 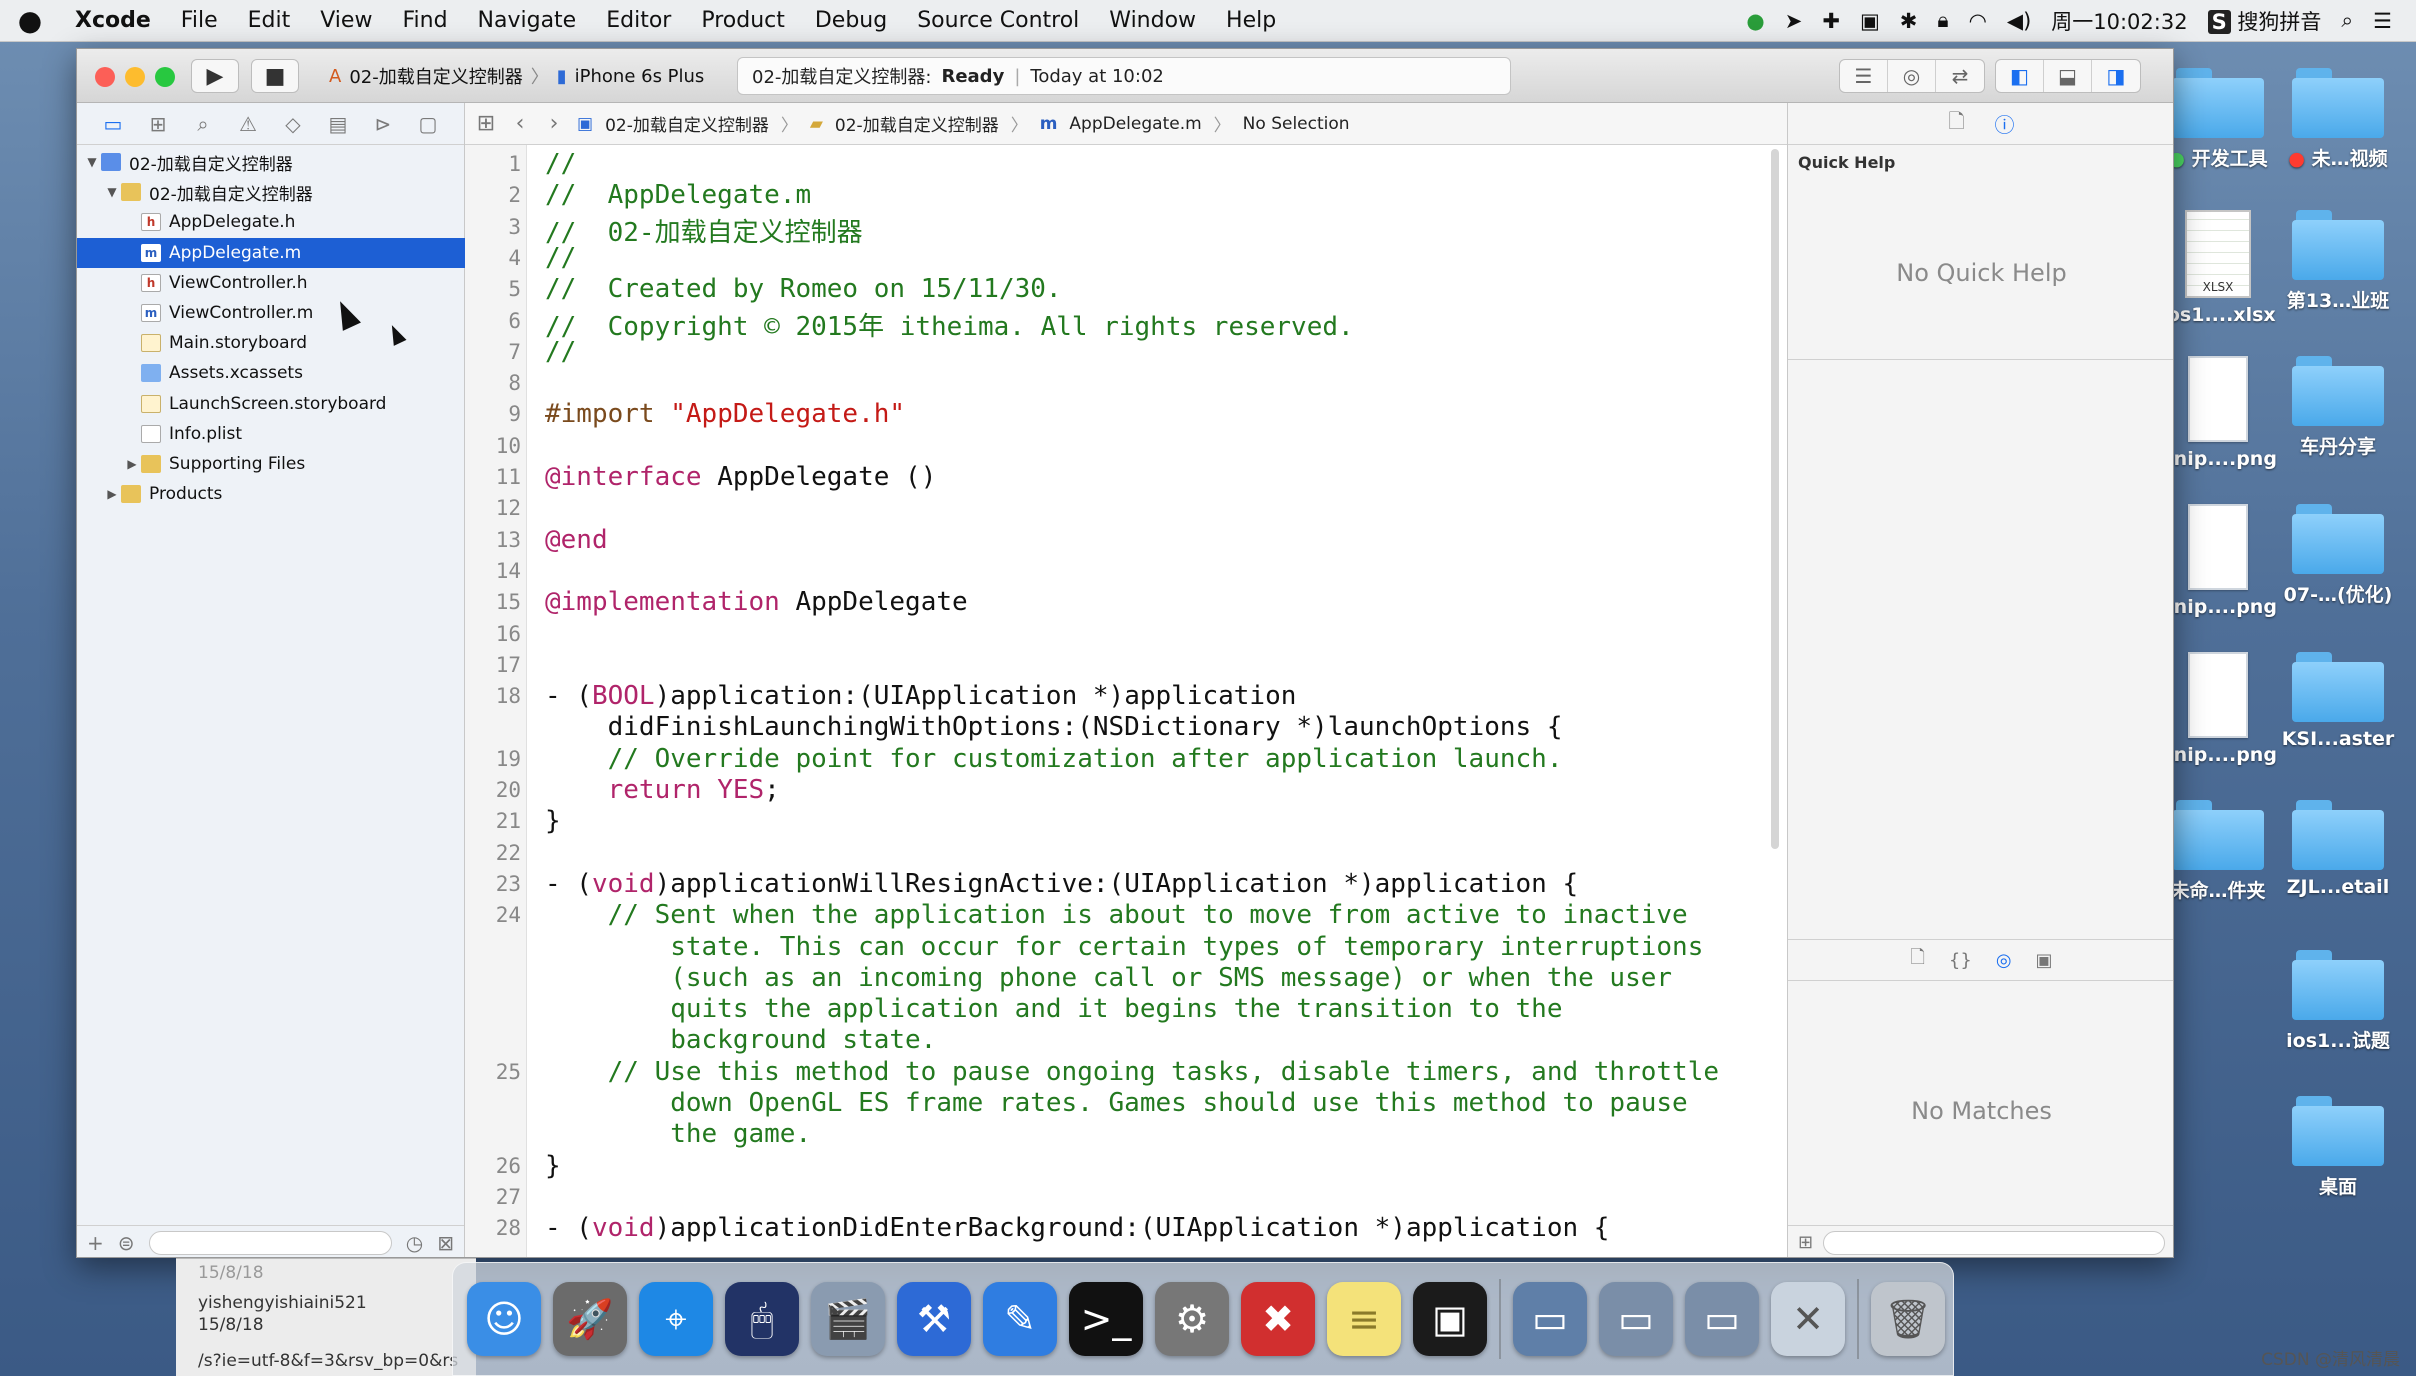 What do you see at coordinates (2218, 268) in the screenshot?
I see `desktop-icon: XLSX ios1....xlsx` at bounding box center [2218, 268].